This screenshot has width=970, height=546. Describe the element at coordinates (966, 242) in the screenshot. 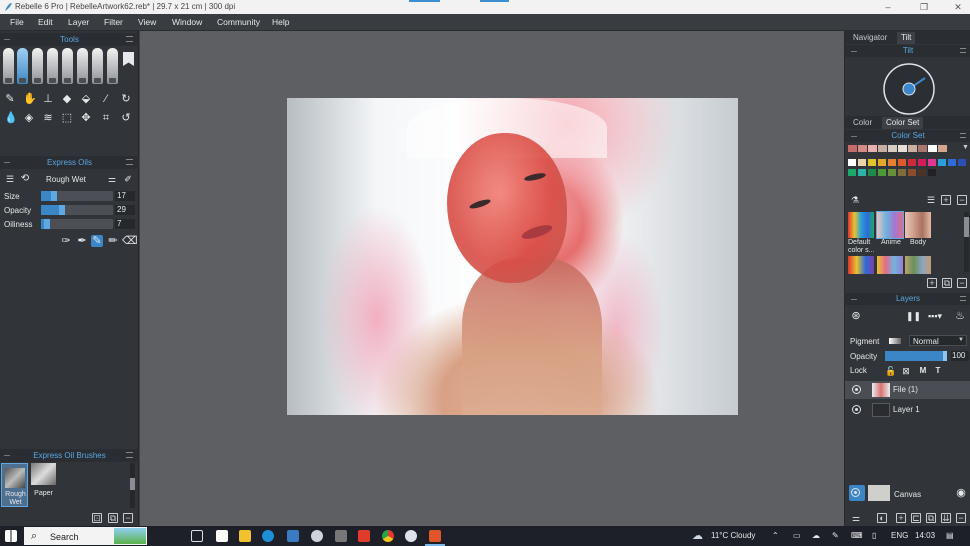

I see `colorset-scrollbar` at that location.